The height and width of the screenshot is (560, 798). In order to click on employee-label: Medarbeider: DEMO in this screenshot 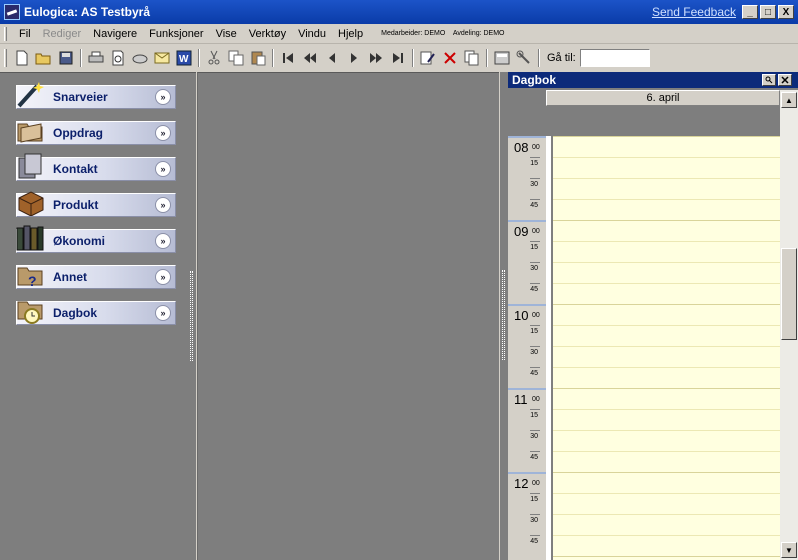, I will do `click(413, 33)`.